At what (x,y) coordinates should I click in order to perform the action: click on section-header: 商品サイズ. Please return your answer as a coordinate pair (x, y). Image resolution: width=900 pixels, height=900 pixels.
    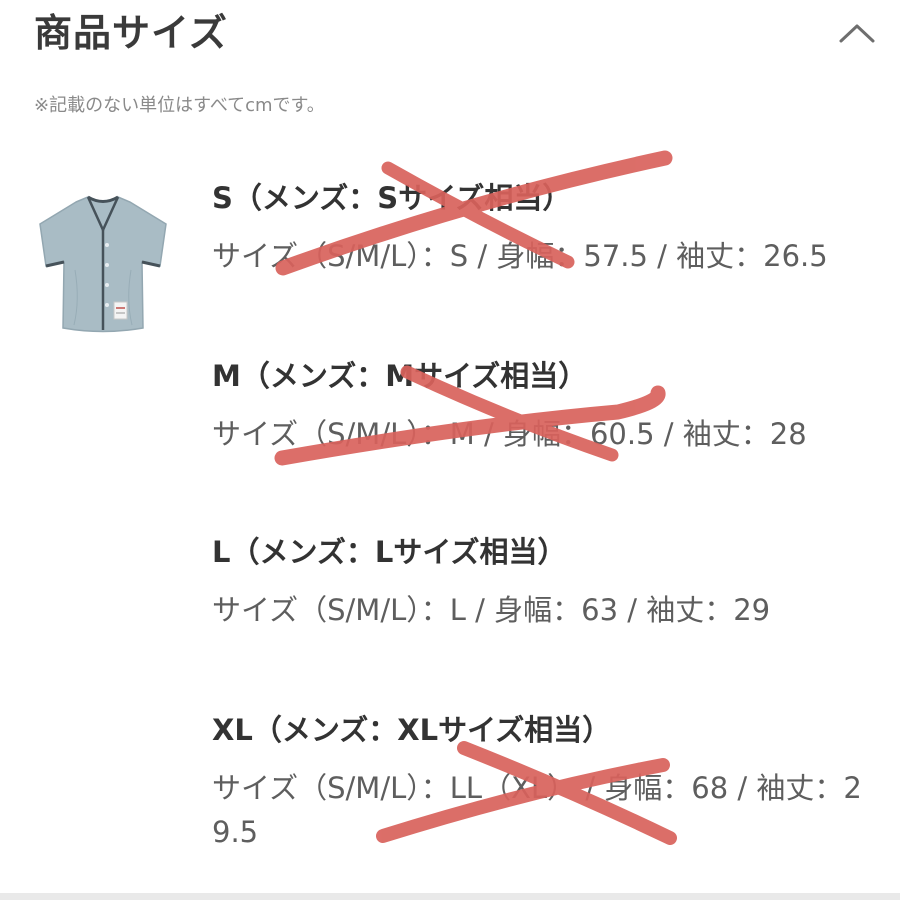
    Looking at the image, I should click on (450, 38).